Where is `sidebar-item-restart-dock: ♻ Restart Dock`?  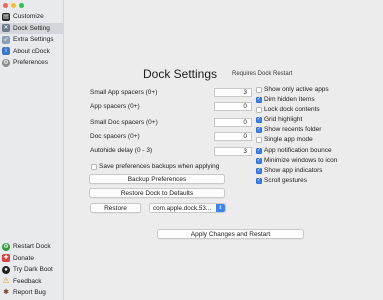
sidebar-item-restart-dock: ♻ Restart Dock is located at coordinates (32, 247).